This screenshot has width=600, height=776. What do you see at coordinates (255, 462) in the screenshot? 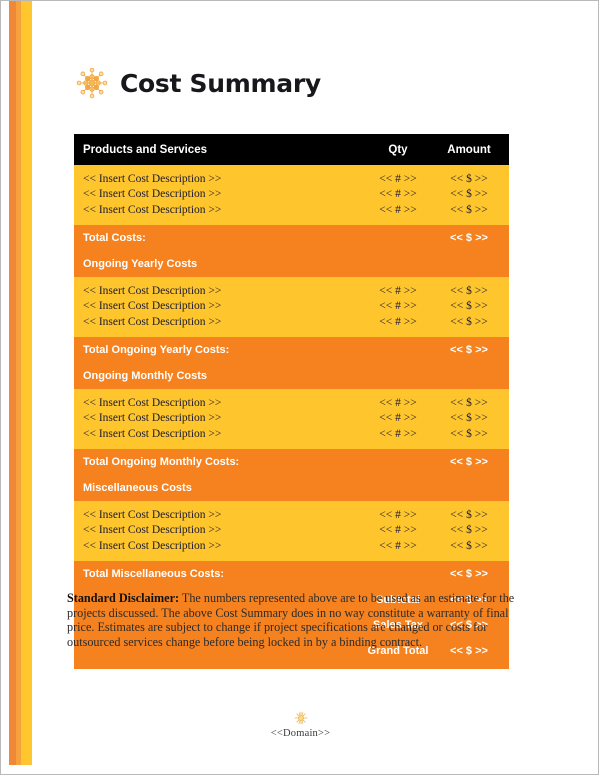
I see `total-label: Total Ongoing Monthly Costs:` at bounding box center [255, 462].